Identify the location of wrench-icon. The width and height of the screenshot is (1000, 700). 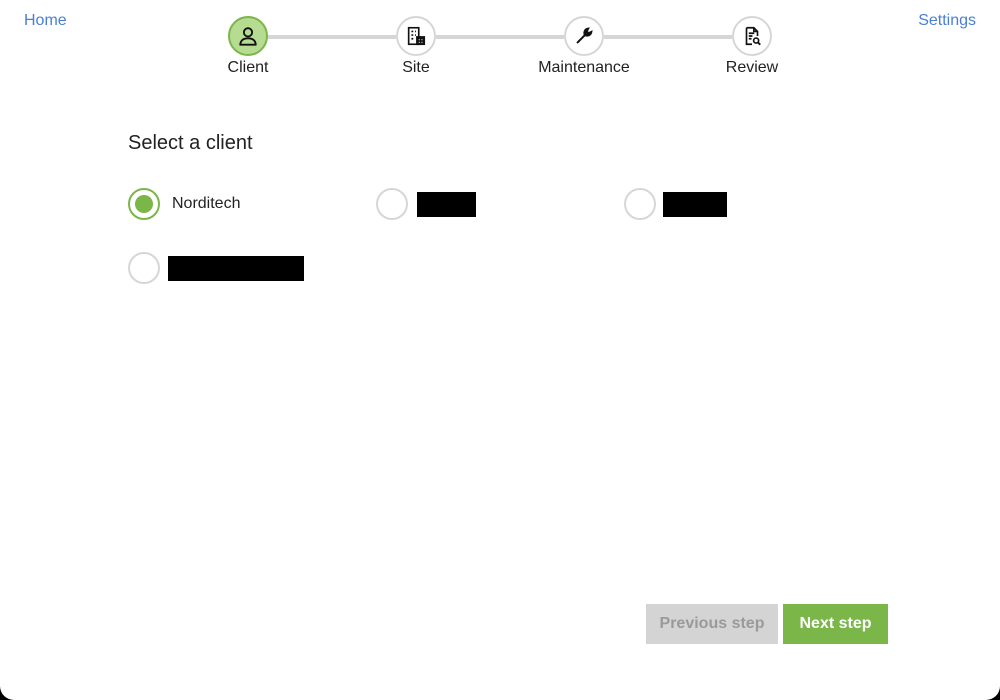
(584, 35).